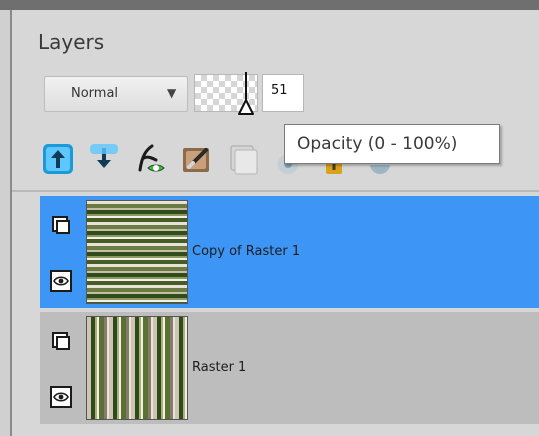 This screenshot has width=539, height=436. What do you see at coordinates (275, 191) in the screenshot?
I see `toolbar-divider` at bounding box center [275, 191].